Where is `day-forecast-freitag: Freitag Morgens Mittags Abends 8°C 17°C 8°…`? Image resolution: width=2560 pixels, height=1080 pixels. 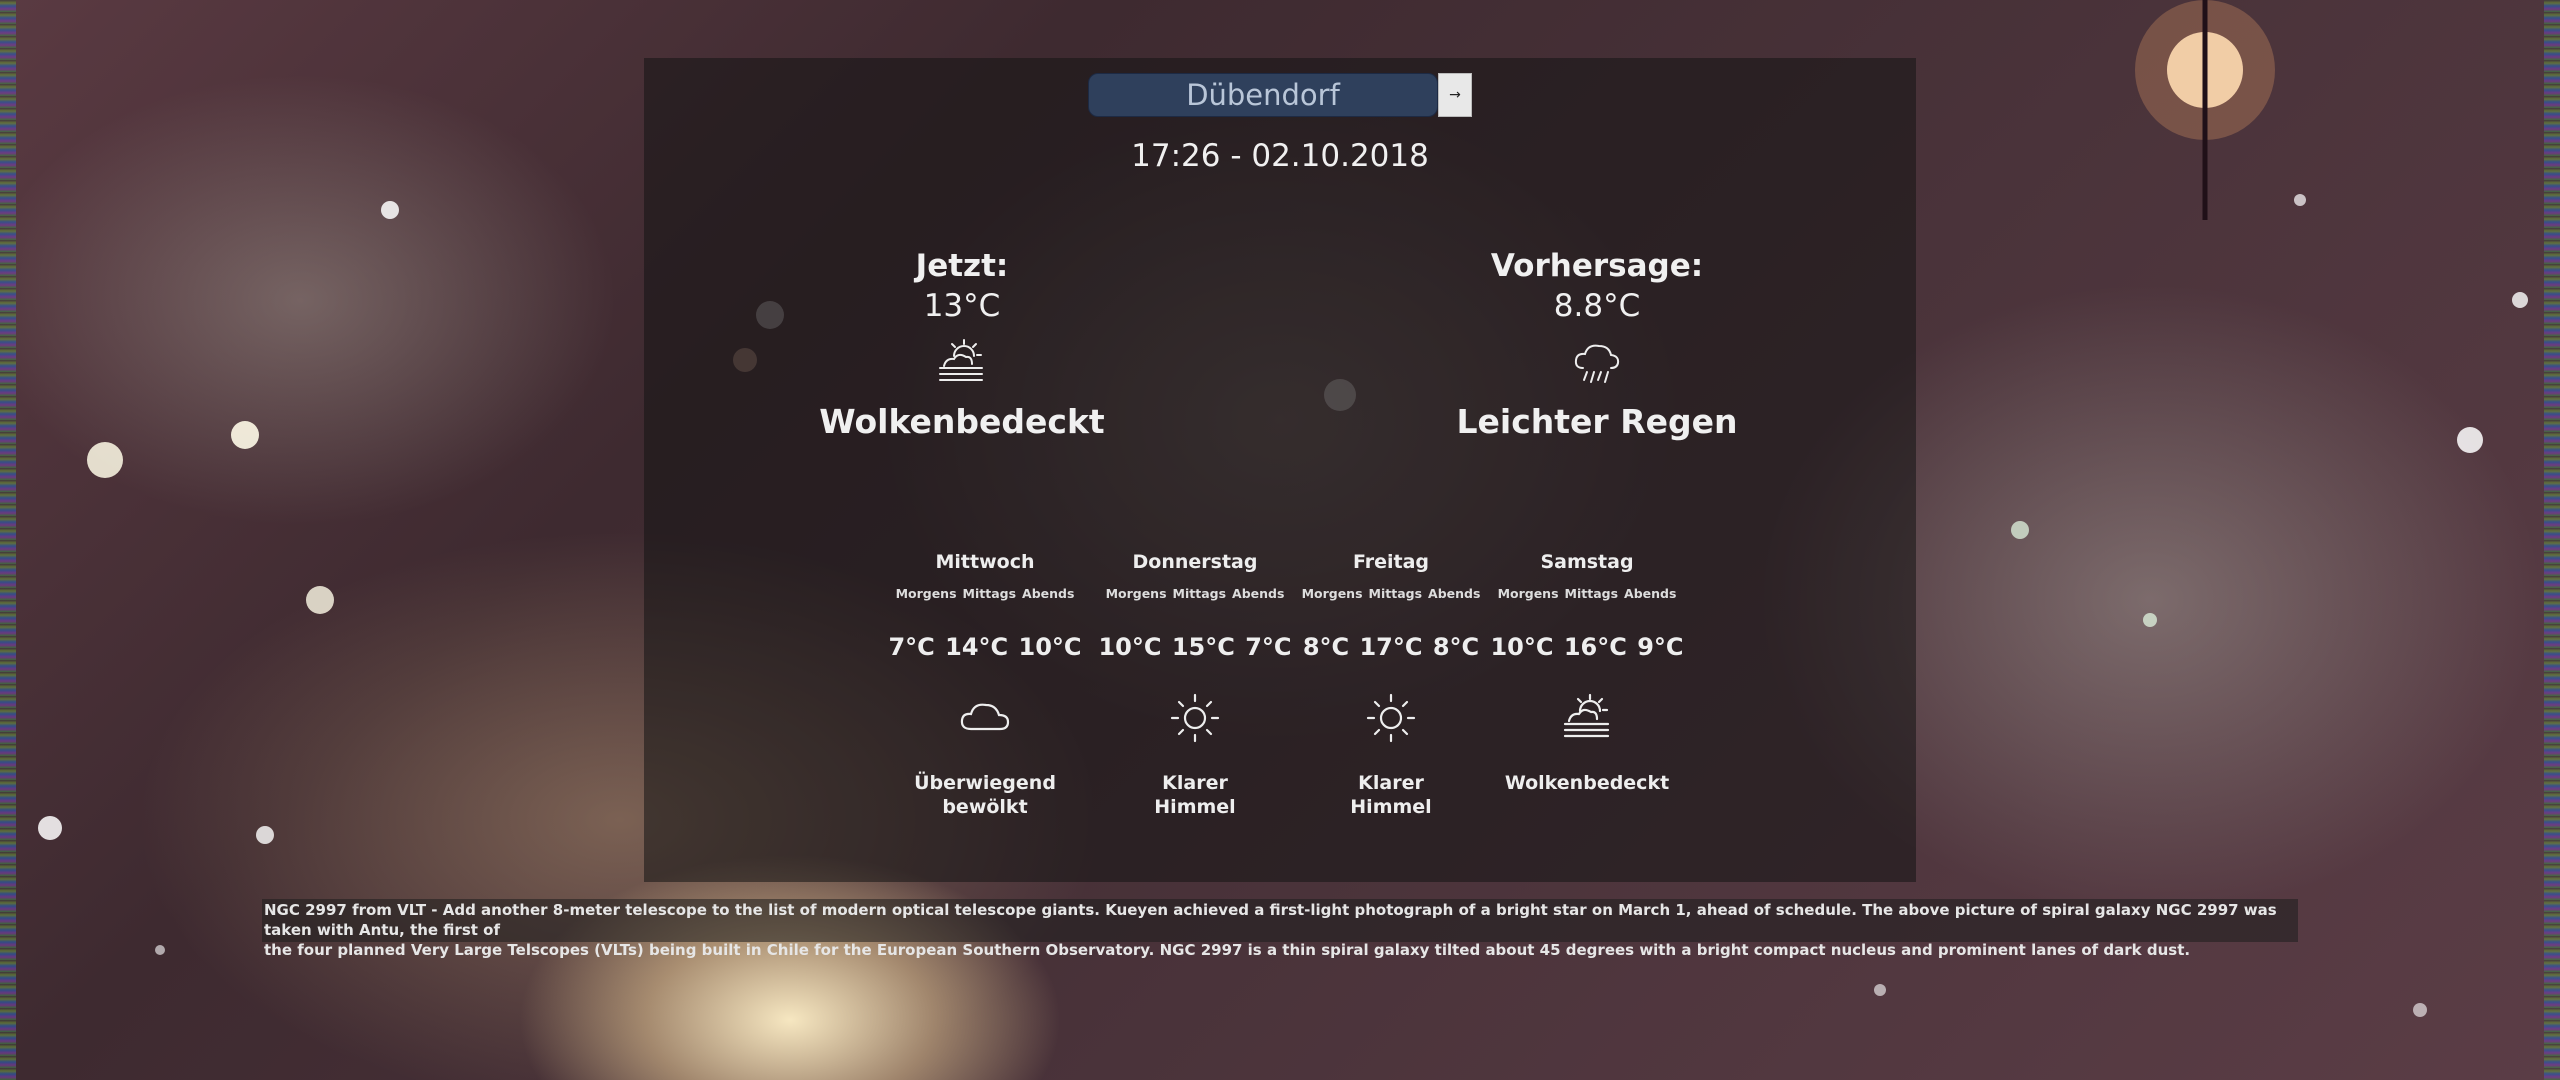
day-forecast-freitag: Freitag Morgens Mittags Abends 8°C 17°C 8°… is located at coordinates (1391, 684).